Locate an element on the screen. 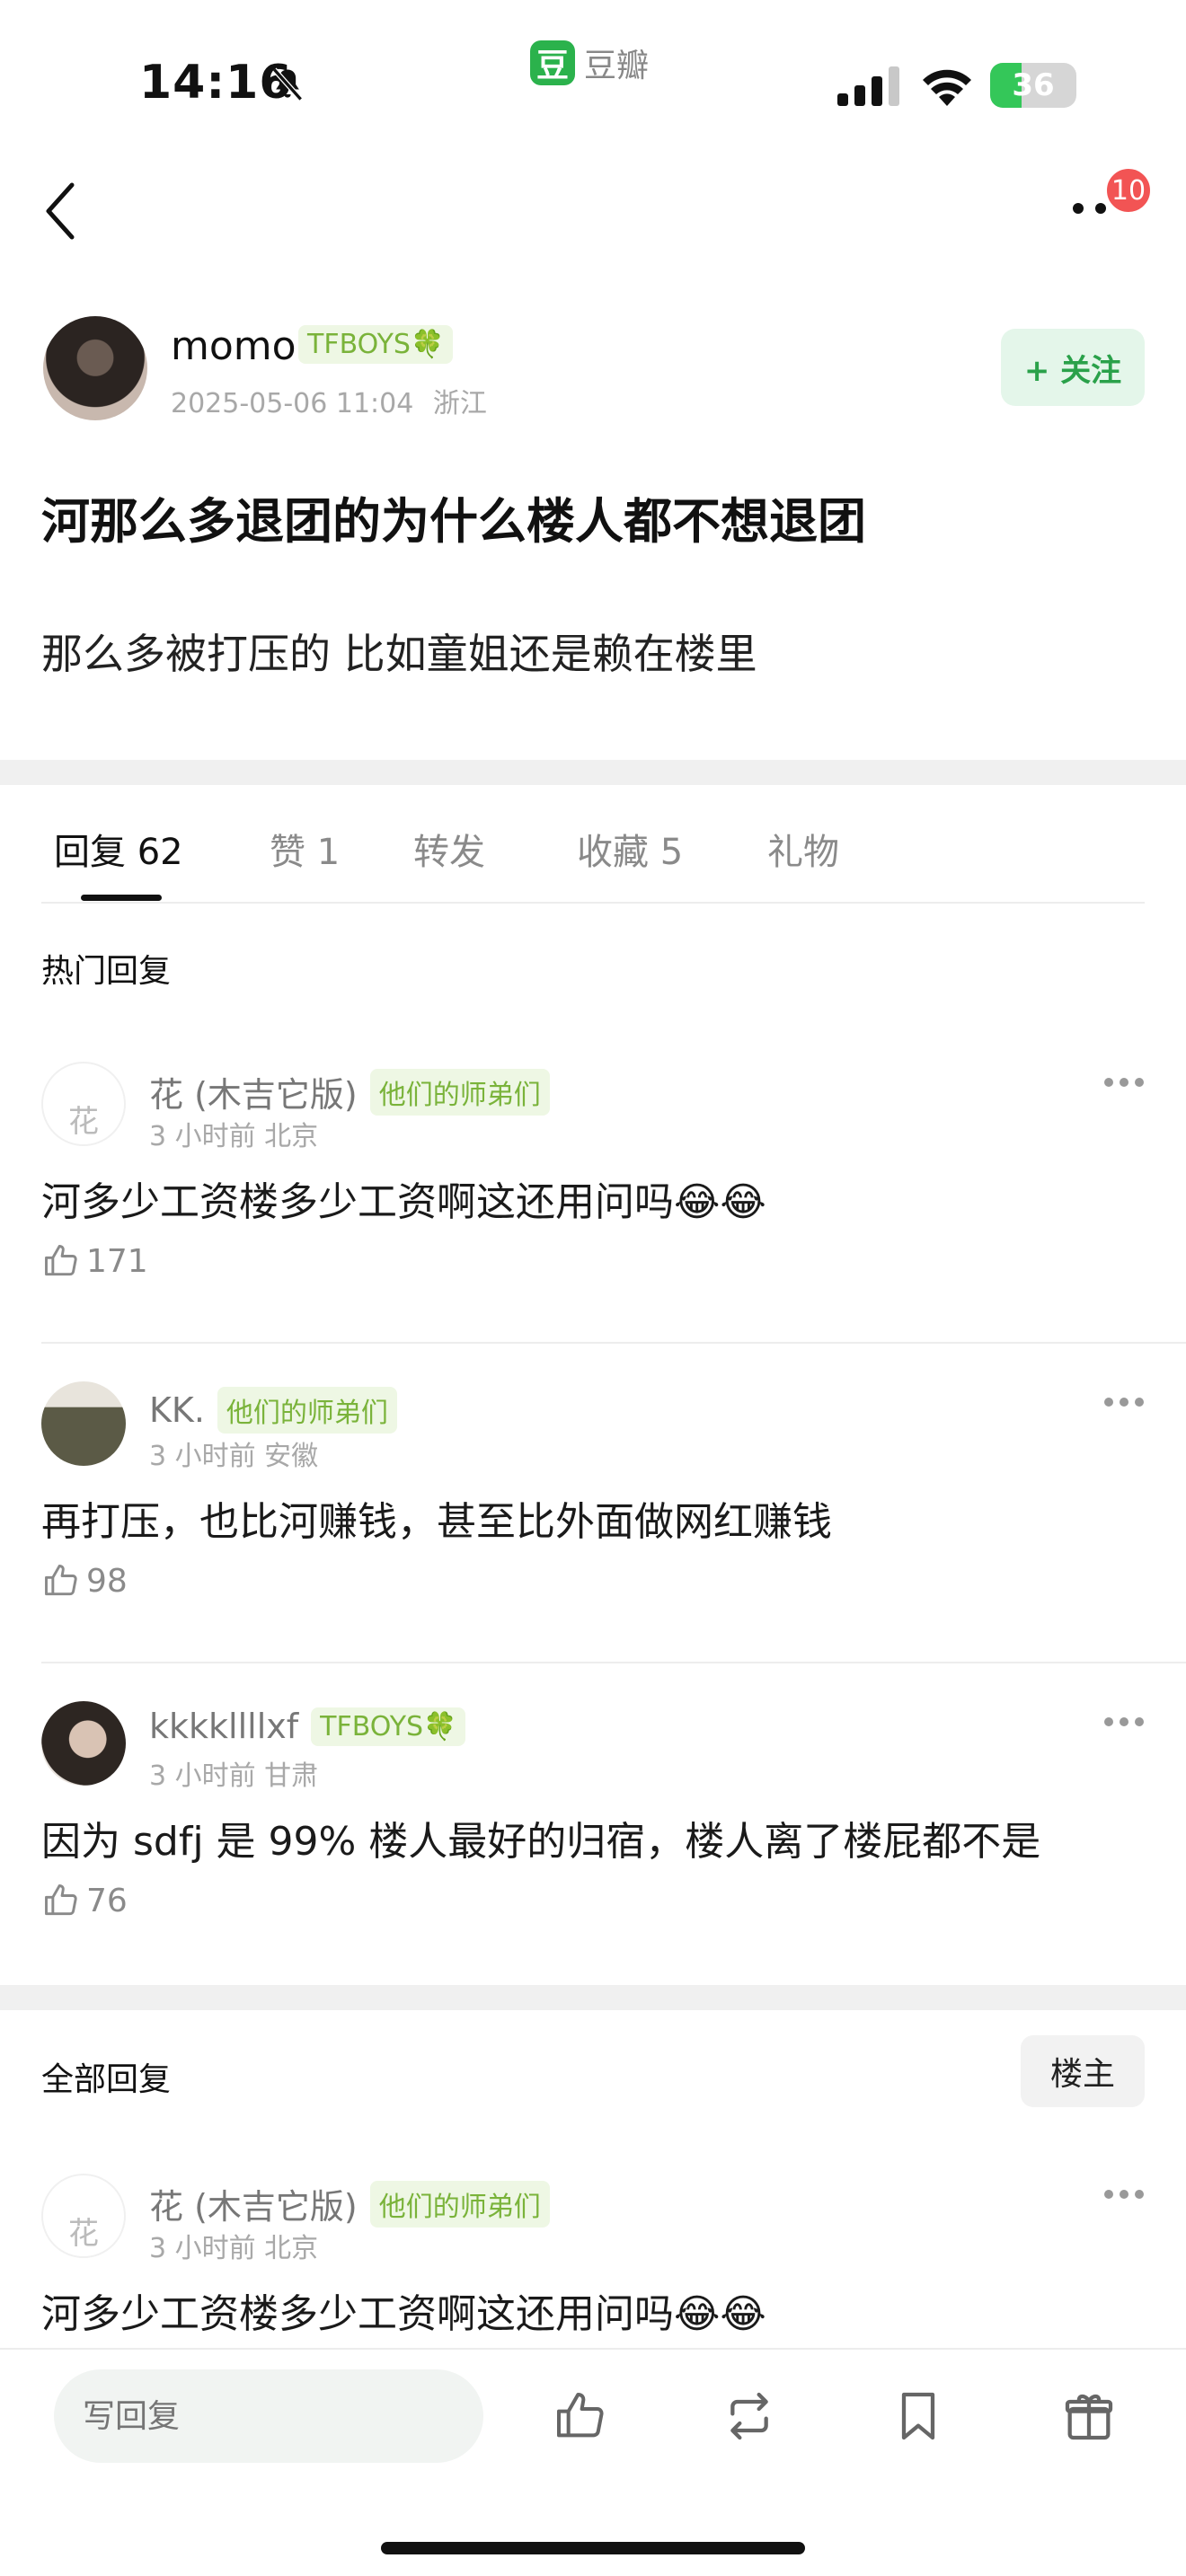 This screenshot has height=2576, width=1186. tab-likes: 赞 1 is located at coordinates (305, 849).